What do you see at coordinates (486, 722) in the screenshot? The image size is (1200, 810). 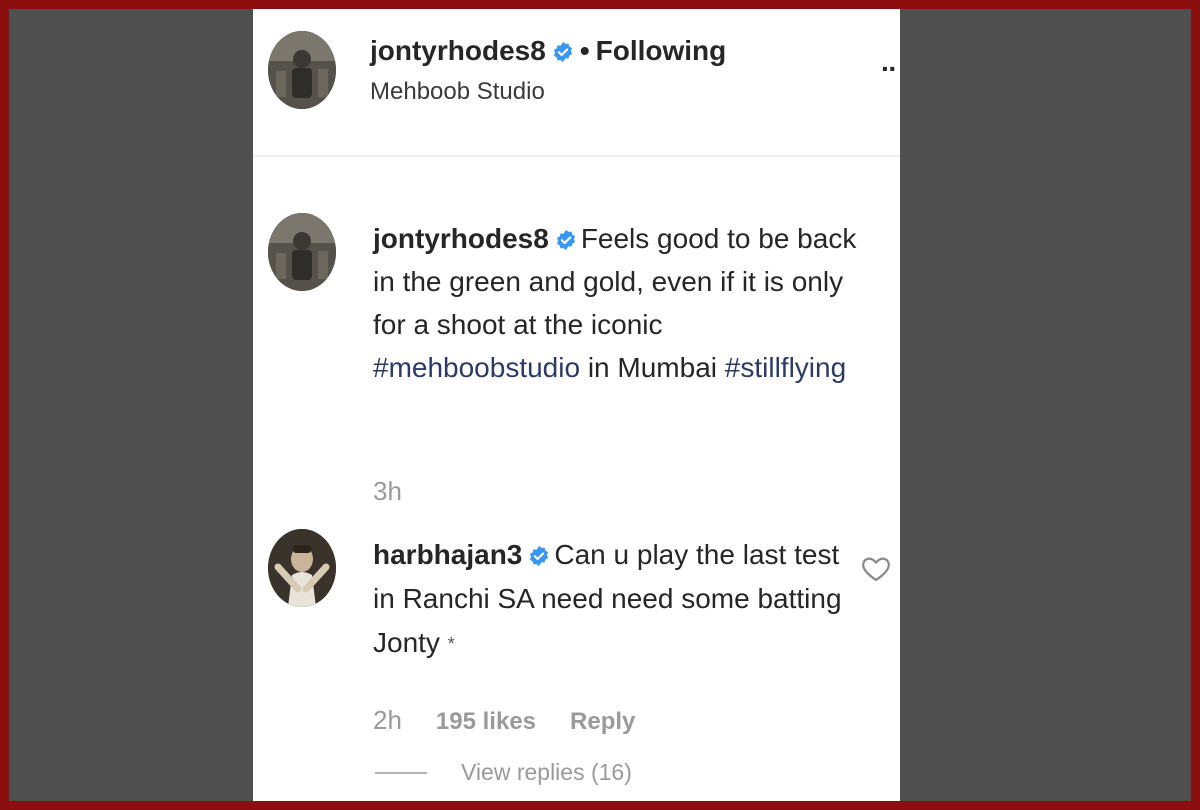 I see `comment-likes-count: 195 likes` at bounding box center [486, 722].